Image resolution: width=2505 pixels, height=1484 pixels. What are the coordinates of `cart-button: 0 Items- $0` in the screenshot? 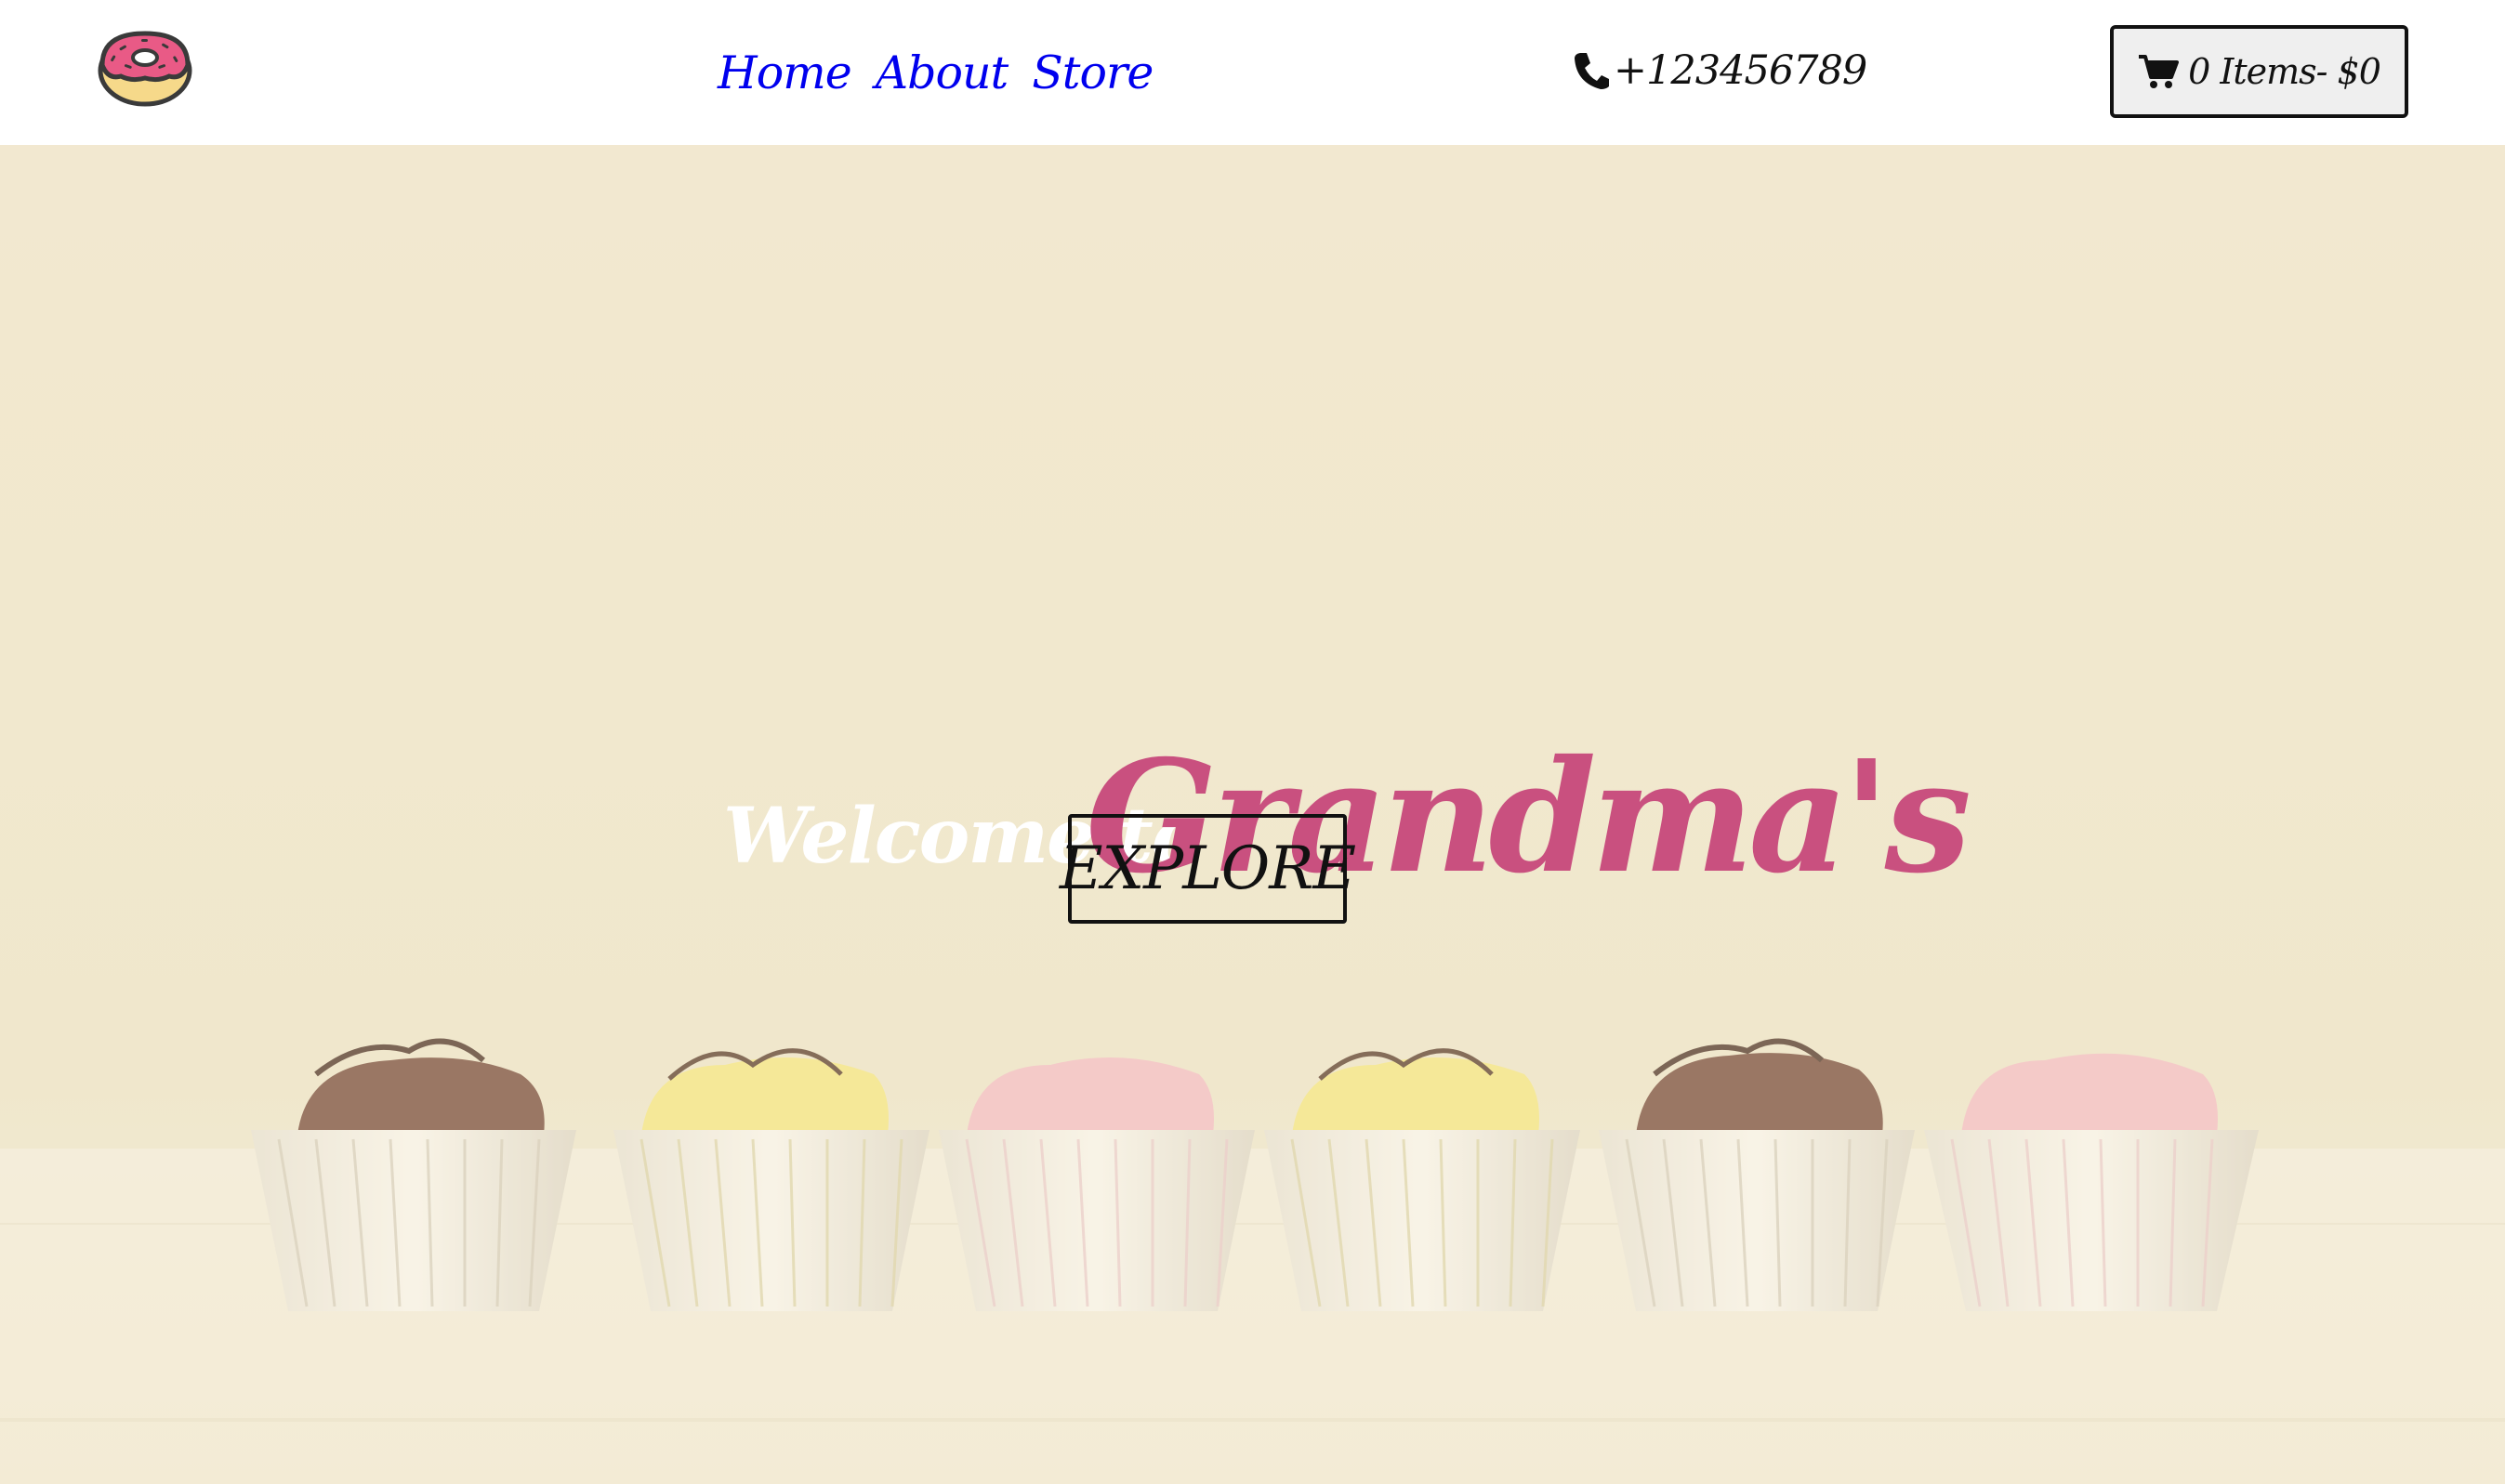 It's located at (2259, 72).